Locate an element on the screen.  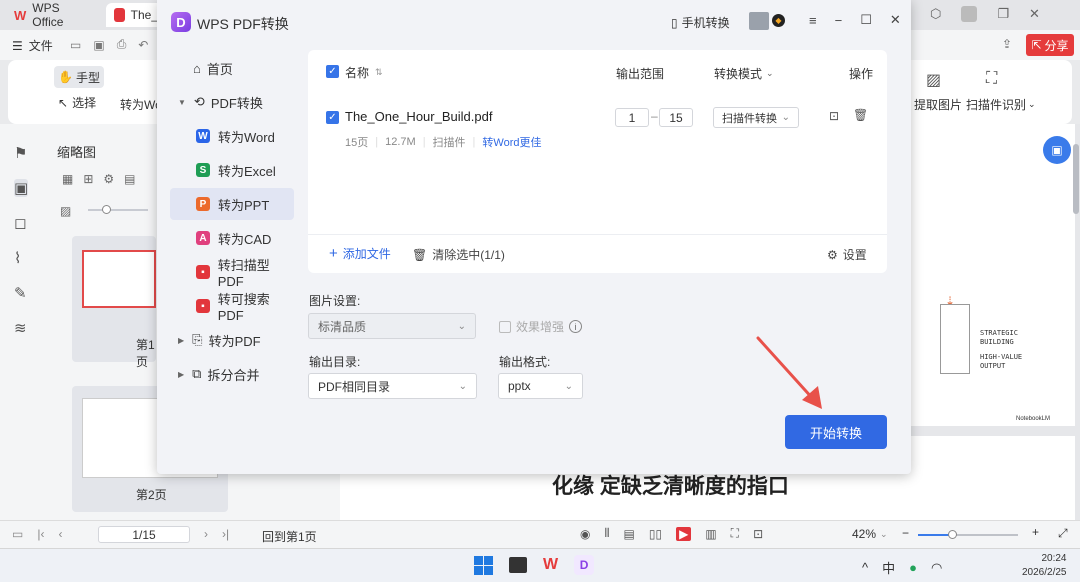
windows-start-icon is located at coordinates (483, 565).